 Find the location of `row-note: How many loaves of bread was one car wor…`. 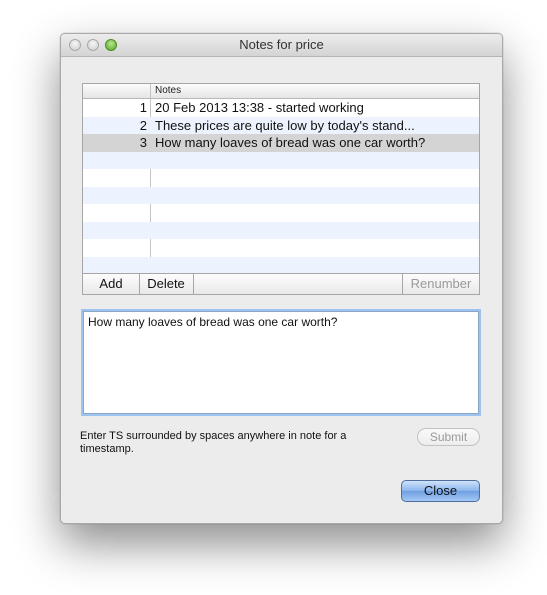

row-note: How many loaves of bread was one car wor… is located at coordinates (290, 142).